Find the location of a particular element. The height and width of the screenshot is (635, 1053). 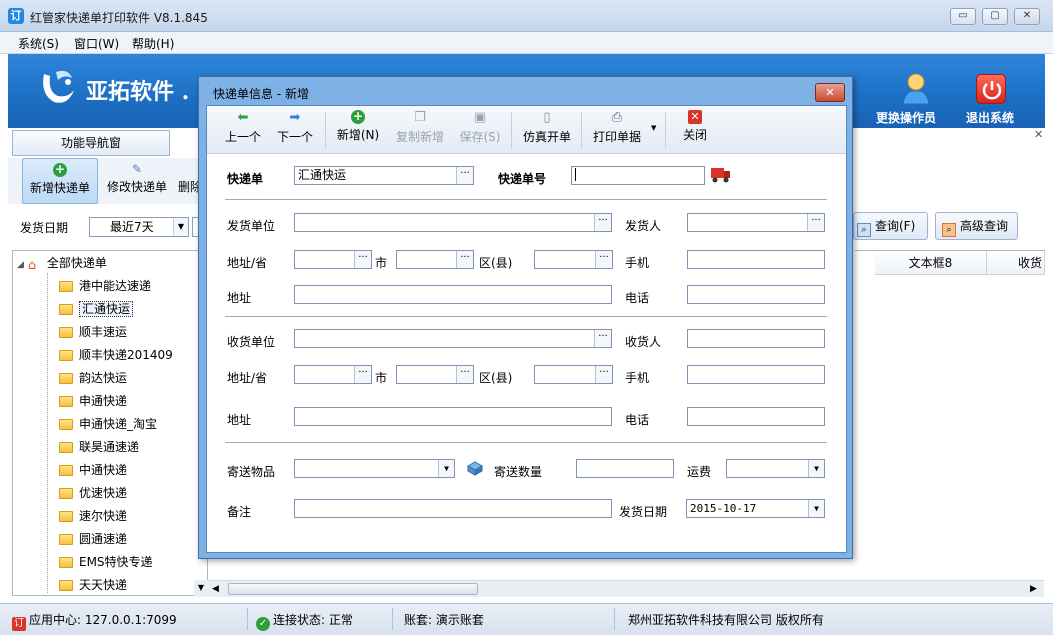

receiver-phone-label: 电话 is located at coordinates (637, 420).